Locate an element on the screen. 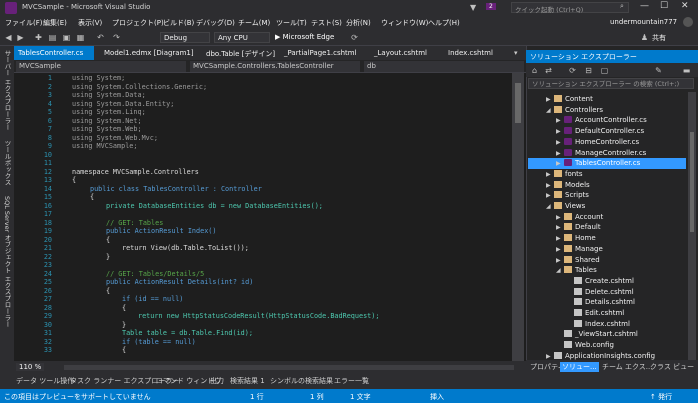 This screenshot has height=403, width=698. class-dropdown: MVCSample.Controllers.TablesController is located at coordinates (275, 66).